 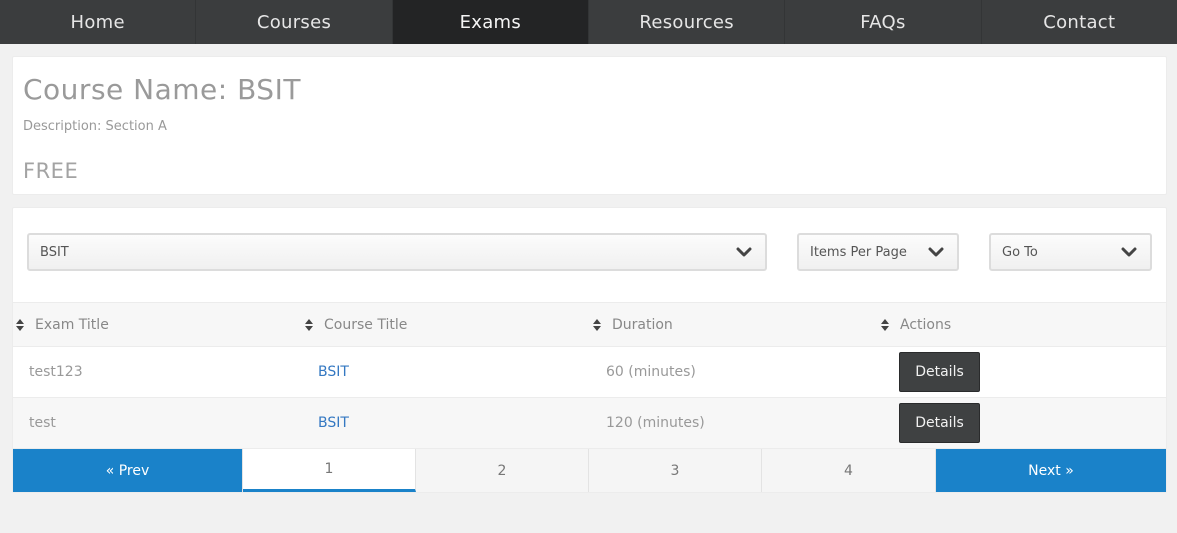 What do you see at coordinates (51, 171) in the screenshot?
I see `course-price: FREE` at bounding box center [51, 171].